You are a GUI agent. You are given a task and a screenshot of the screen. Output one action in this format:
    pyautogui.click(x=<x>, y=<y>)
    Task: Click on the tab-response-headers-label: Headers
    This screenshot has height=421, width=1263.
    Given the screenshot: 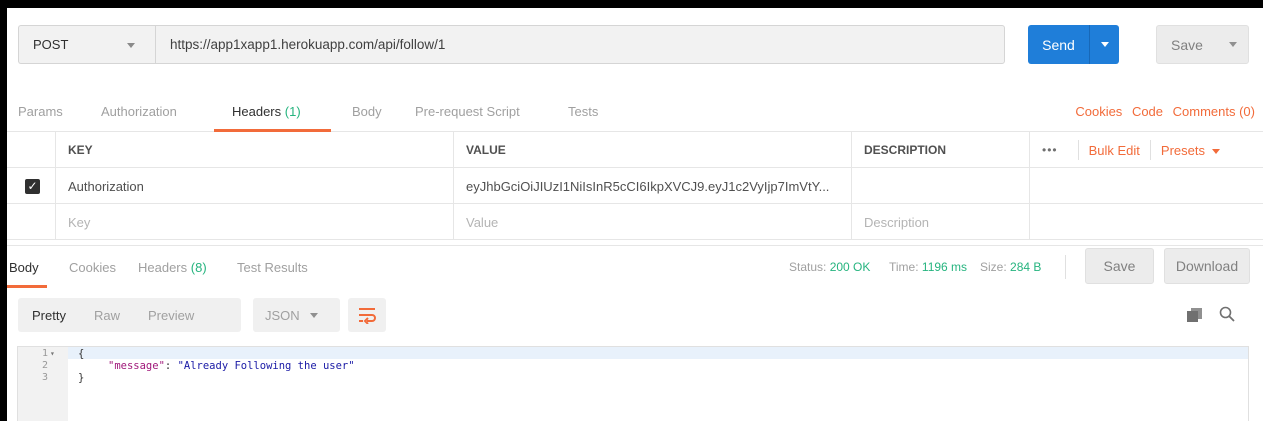 What is the action you would take?
    pyautogui.click(x=163, y=267)
    